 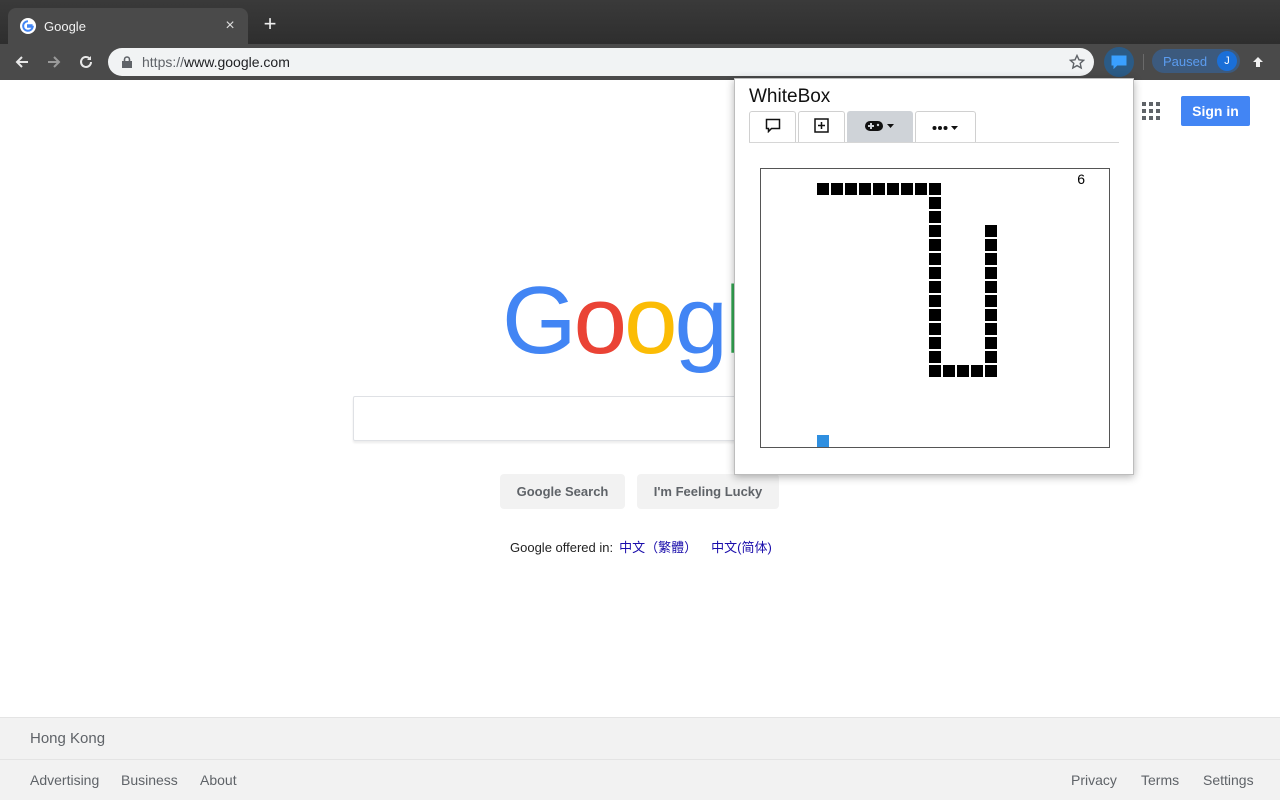 What do you see at coordinates (230, 26) in the screenshot?
I see `tab-close-icon: ×` at bounding box center [230, 26].